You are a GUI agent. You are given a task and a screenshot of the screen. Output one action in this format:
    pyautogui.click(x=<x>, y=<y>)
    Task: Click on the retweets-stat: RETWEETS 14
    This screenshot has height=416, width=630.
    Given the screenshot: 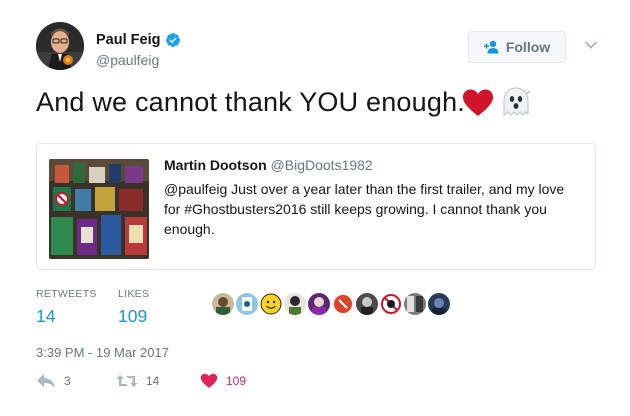 What is the action you would take?
    pyautogui.click(x=66, y=307)
    